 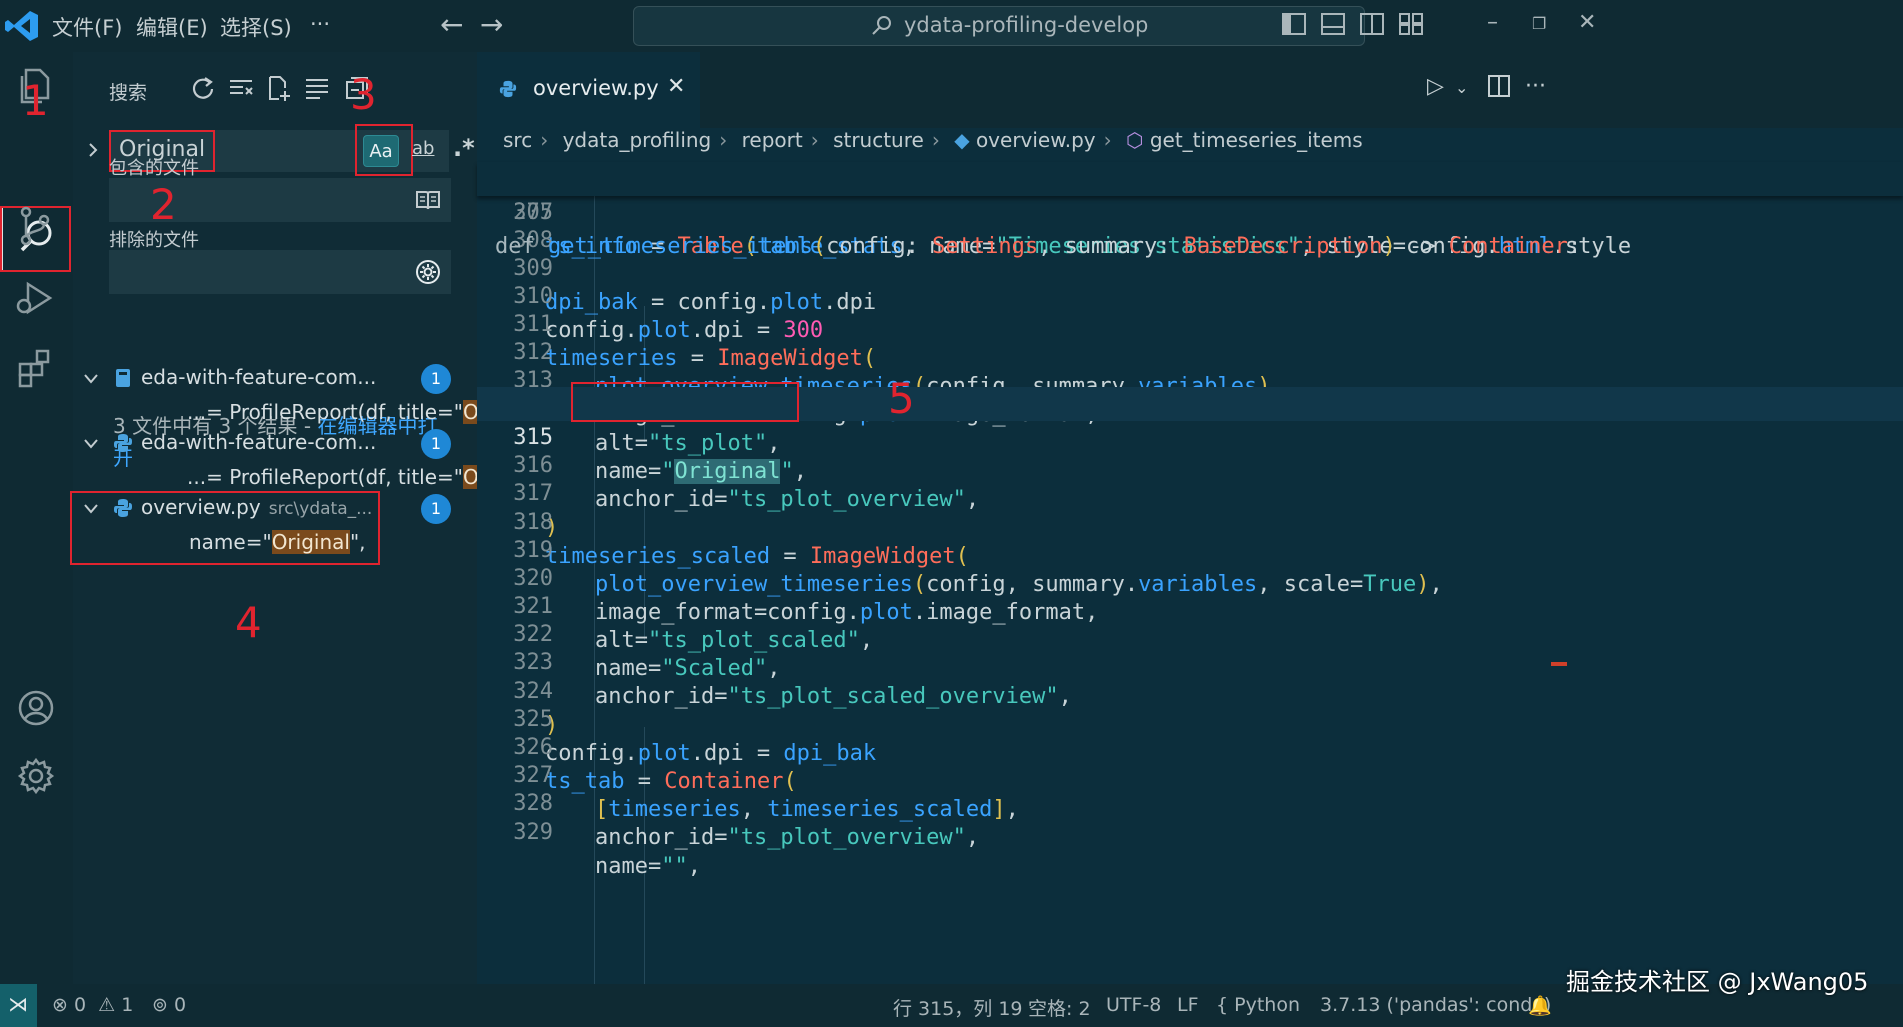 What do you see at coordinates (180, 1005) in the screenshot?
I see `ports-count: 0` at bounding box center [180, 1005].